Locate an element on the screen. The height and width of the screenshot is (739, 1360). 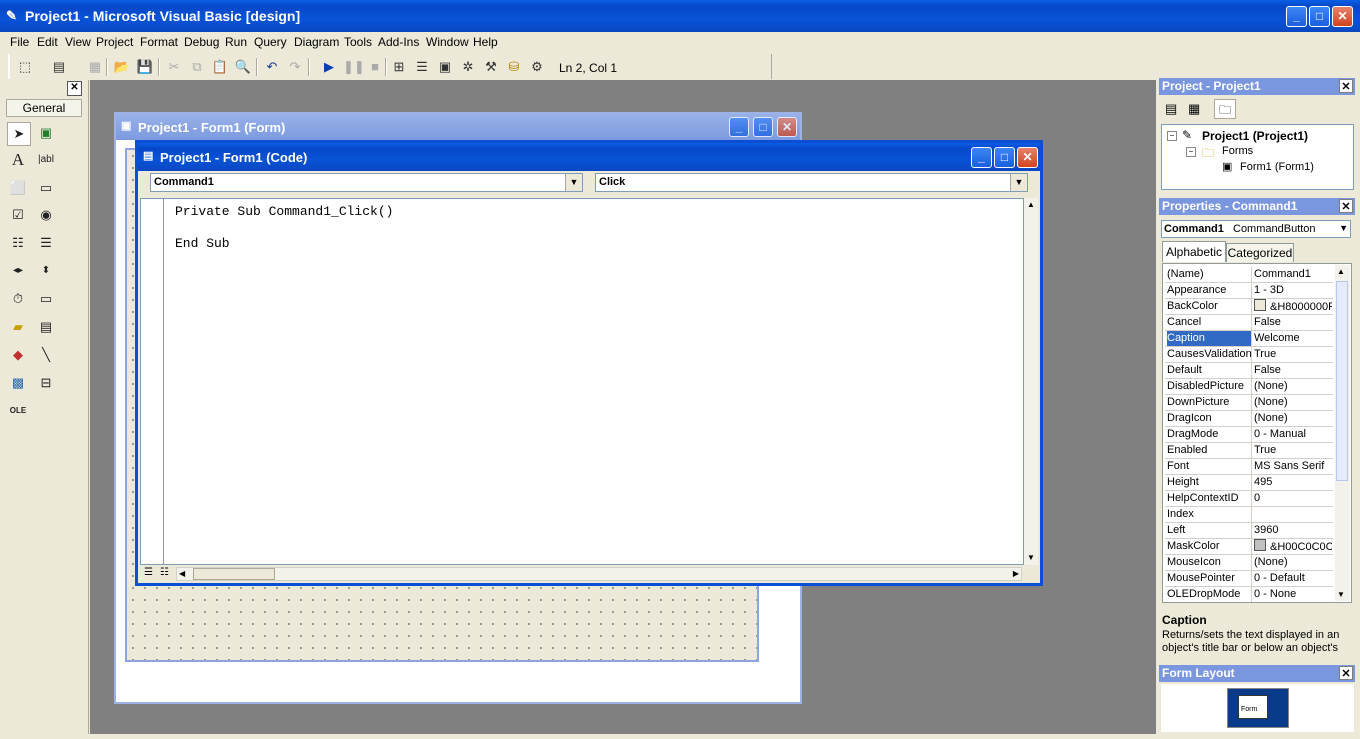
property-value: MS Sans Serif is located at coordinates (1293, 466).